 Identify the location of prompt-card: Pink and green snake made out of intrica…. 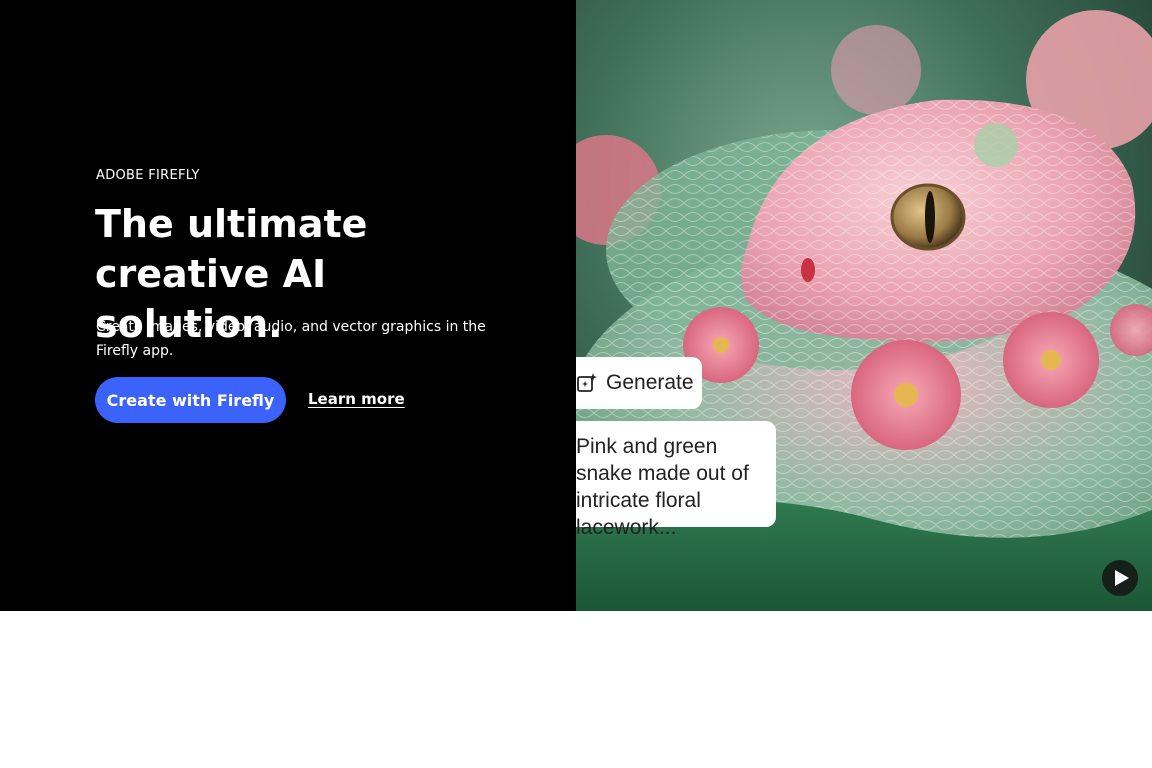
(676, 480).